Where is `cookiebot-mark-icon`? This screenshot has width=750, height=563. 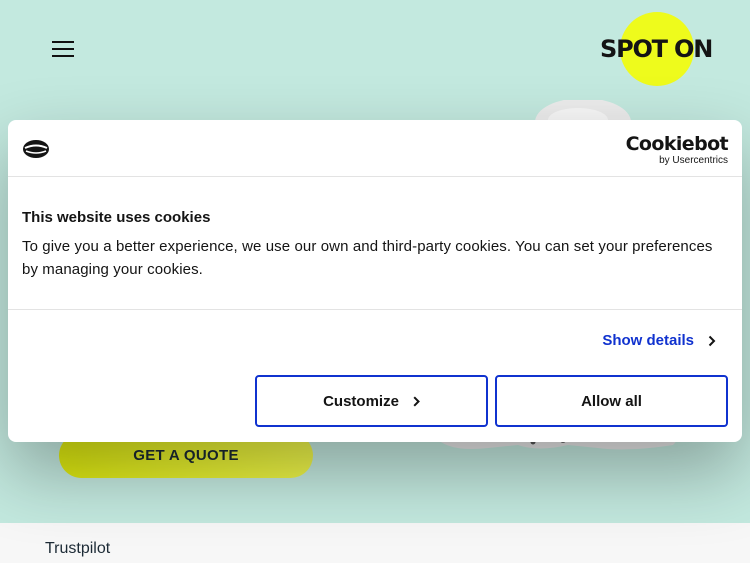
cookiebot-mark-icon is located at coordinates (36, 149).